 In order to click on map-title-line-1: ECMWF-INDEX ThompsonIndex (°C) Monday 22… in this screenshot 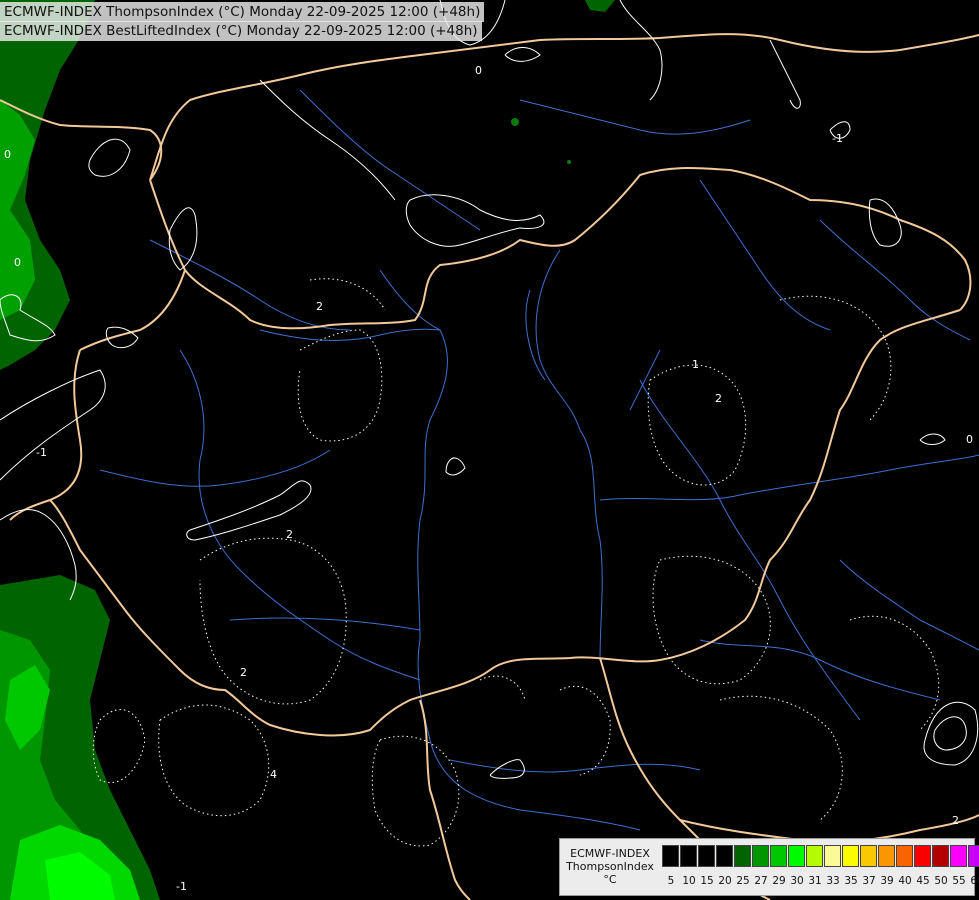, I will do `click(242, 12)`.